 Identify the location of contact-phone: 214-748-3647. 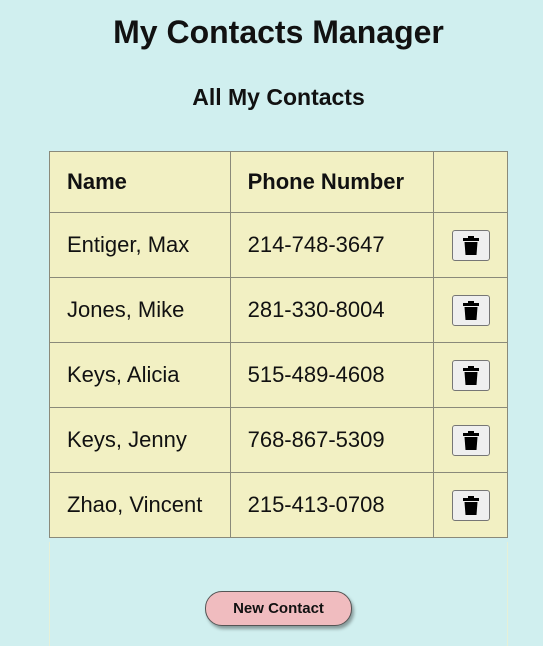
(332, 245).